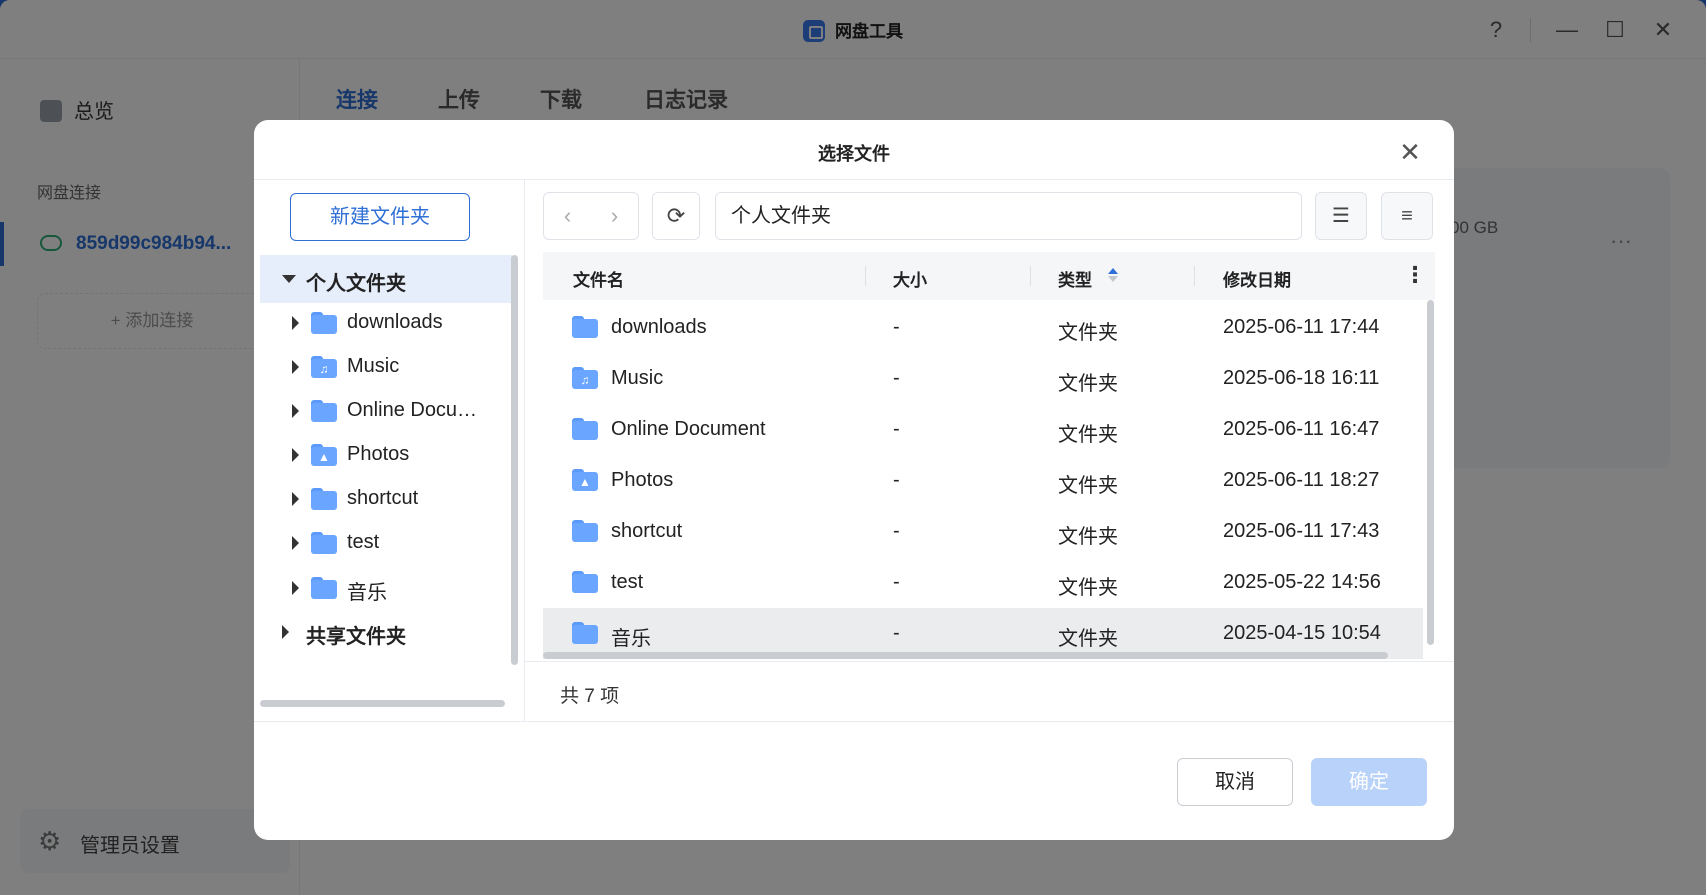  I want to click on new-folder-button: 新建文件夹, so click(380, 217).